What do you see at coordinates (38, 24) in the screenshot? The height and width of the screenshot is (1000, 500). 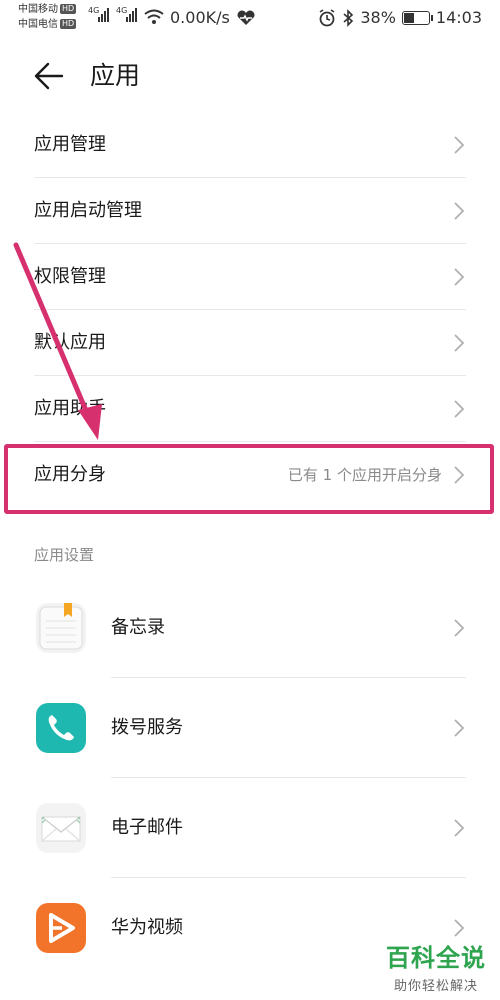 I see `carrier-2: 中国电信` at bounding box center [38, 24].